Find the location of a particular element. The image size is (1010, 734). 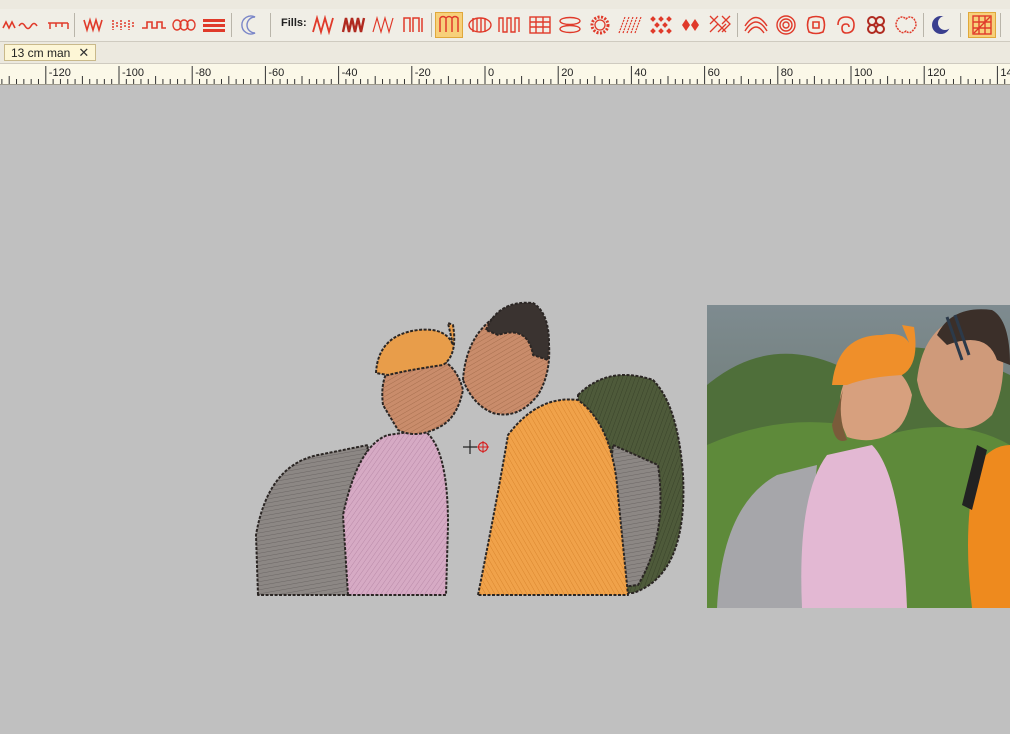

horizontal-ruler: -120 -100 -80 -60 -40 -20 0 20 40 60 80 100 120 140 is located at coordinates (505, 74).